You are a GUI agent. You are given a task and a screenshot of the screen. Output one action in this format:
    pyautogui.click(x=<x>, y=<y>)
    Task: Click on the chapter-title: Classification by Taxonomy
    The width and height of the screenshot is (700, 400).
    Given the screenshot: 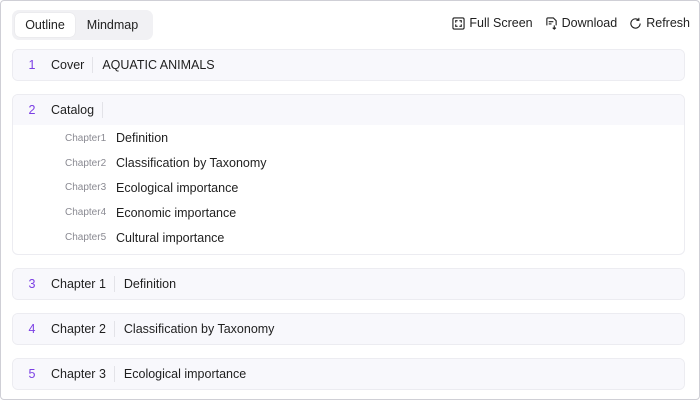 What is the action you would take?
    pyautogui.click(x=191, y=163)
    